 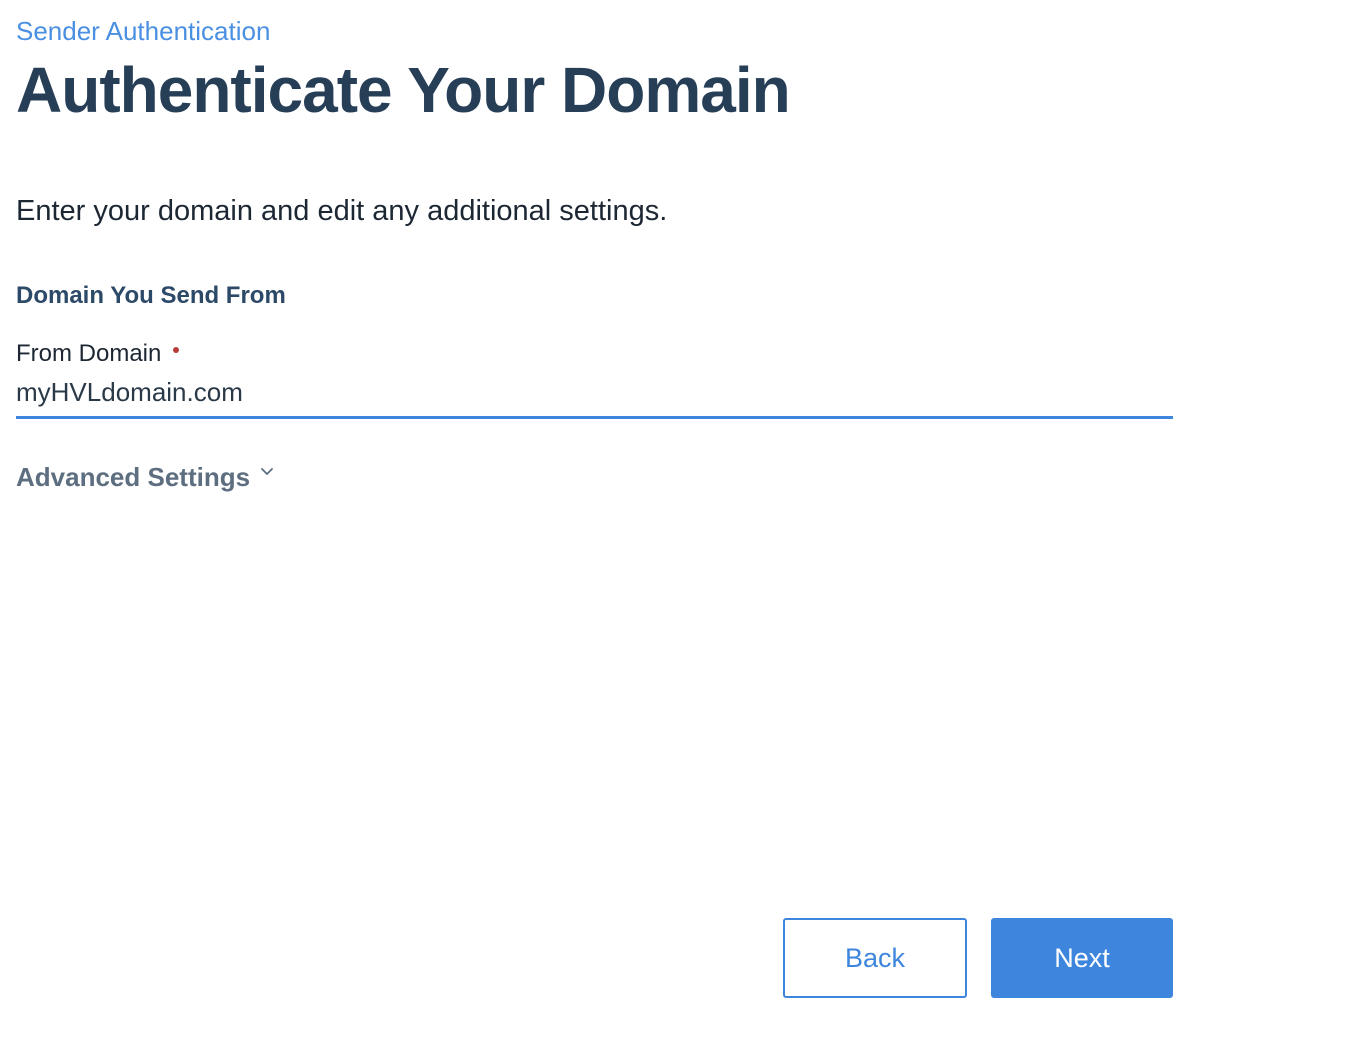 I want to click on from-domain-field: From Domain, so click(x=594, y=378).